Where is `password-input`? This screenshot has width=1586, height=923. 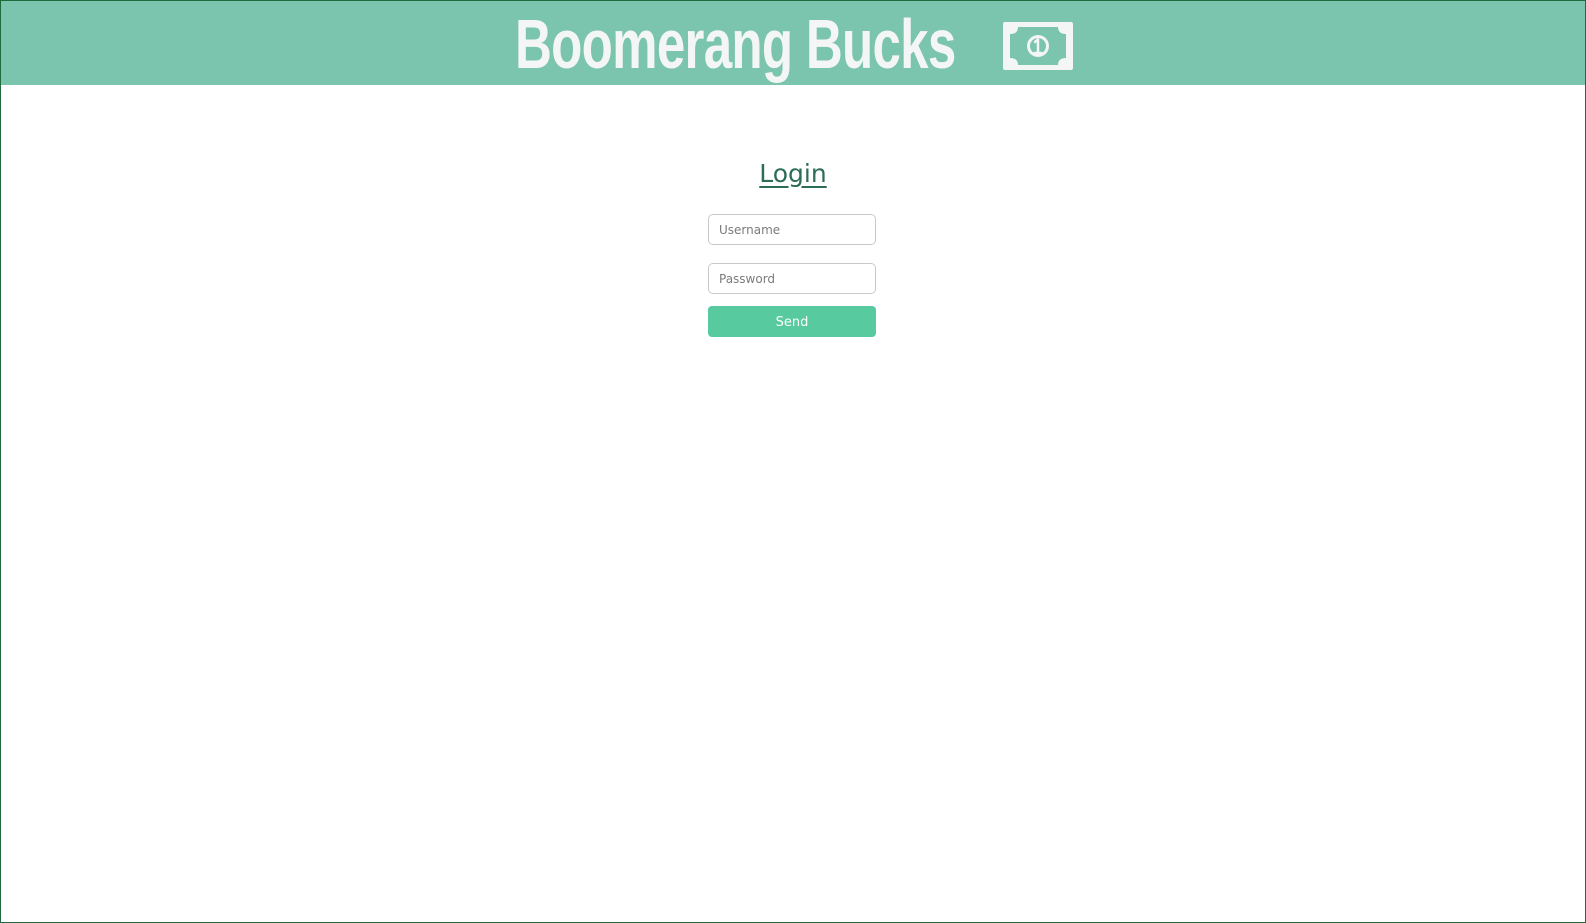
password-input is located at coordinates (792, 278).